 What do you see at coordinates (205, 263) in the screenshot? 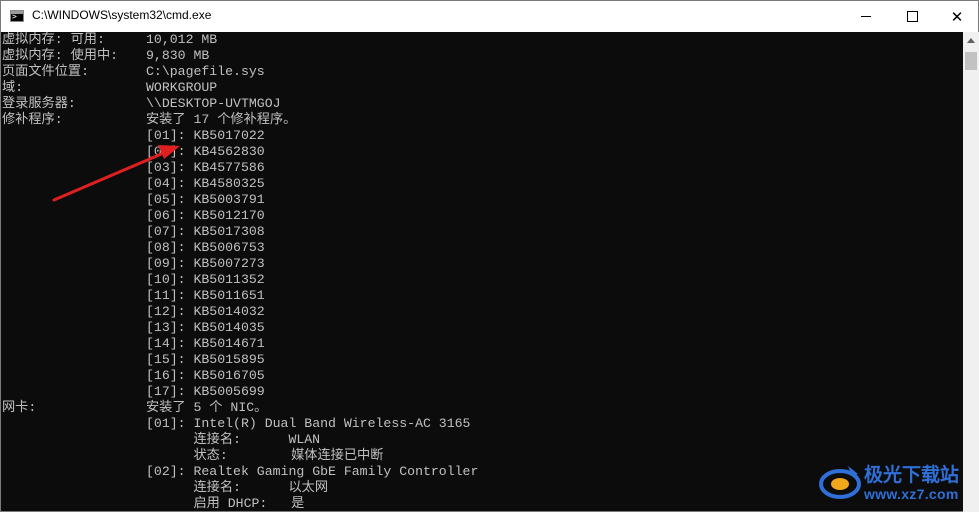
I see `console-value: [09]: KB5007273` at bounding box center [205, 263].